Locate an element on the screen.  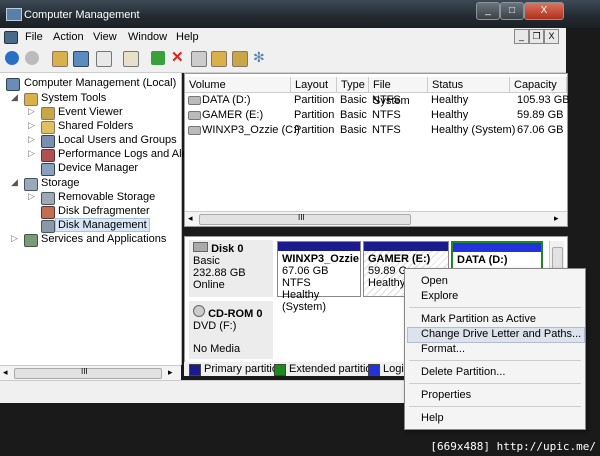
menu-bar: File Action View Window Help is located at coordinates (283, 37).